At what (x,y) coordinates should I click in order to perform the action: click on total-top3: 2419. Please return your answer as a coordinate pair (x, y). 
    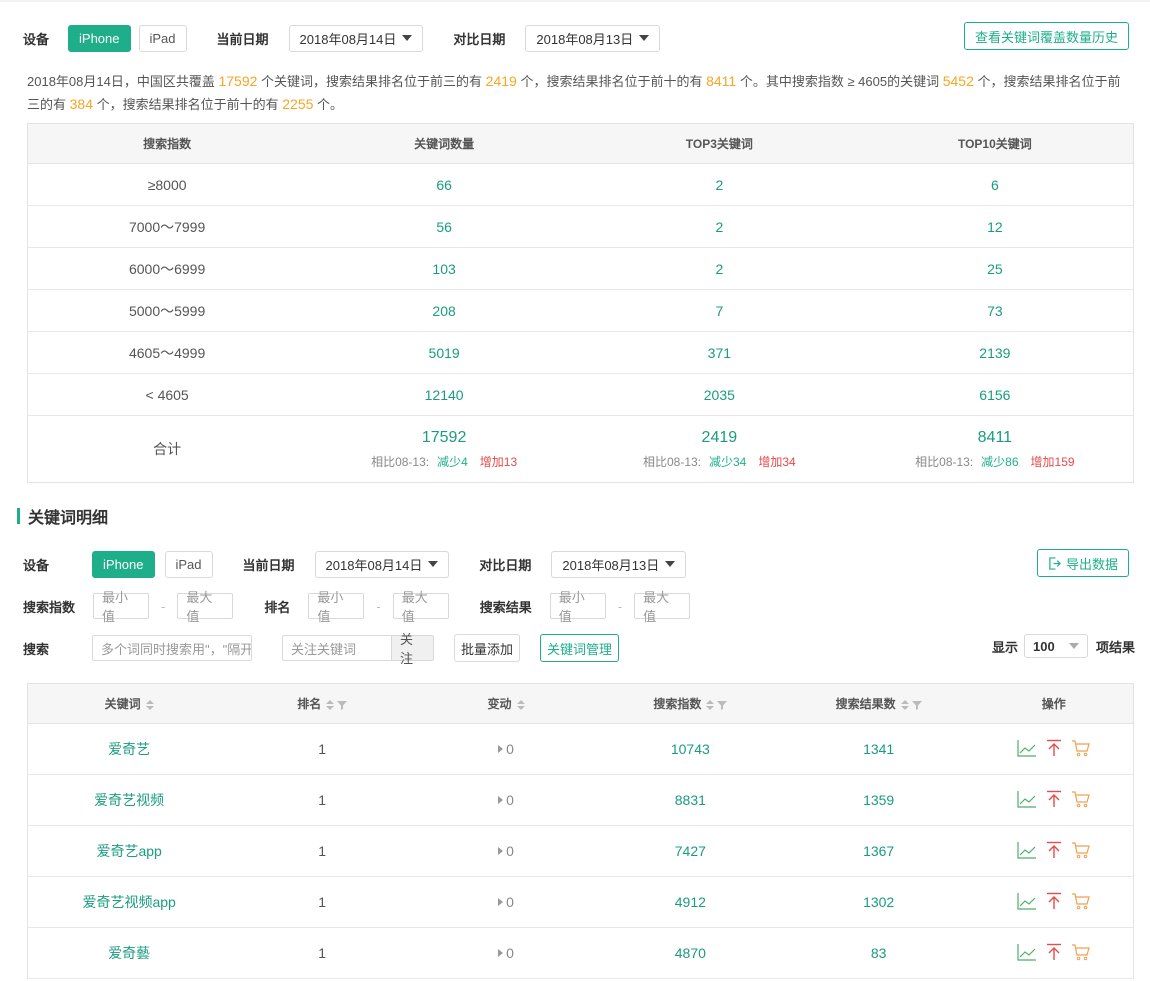
    Looking at the image, I should click on (719, 437).